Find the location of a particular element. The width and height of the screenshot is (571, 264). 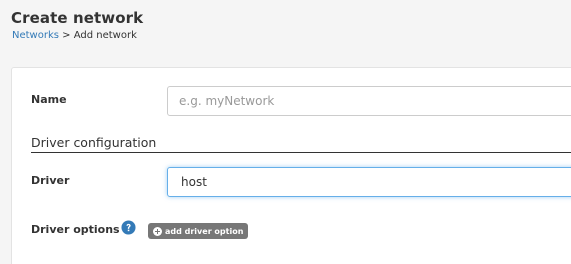

breadcrumb-link-networks: Networks is located at coordinates (35, 35).